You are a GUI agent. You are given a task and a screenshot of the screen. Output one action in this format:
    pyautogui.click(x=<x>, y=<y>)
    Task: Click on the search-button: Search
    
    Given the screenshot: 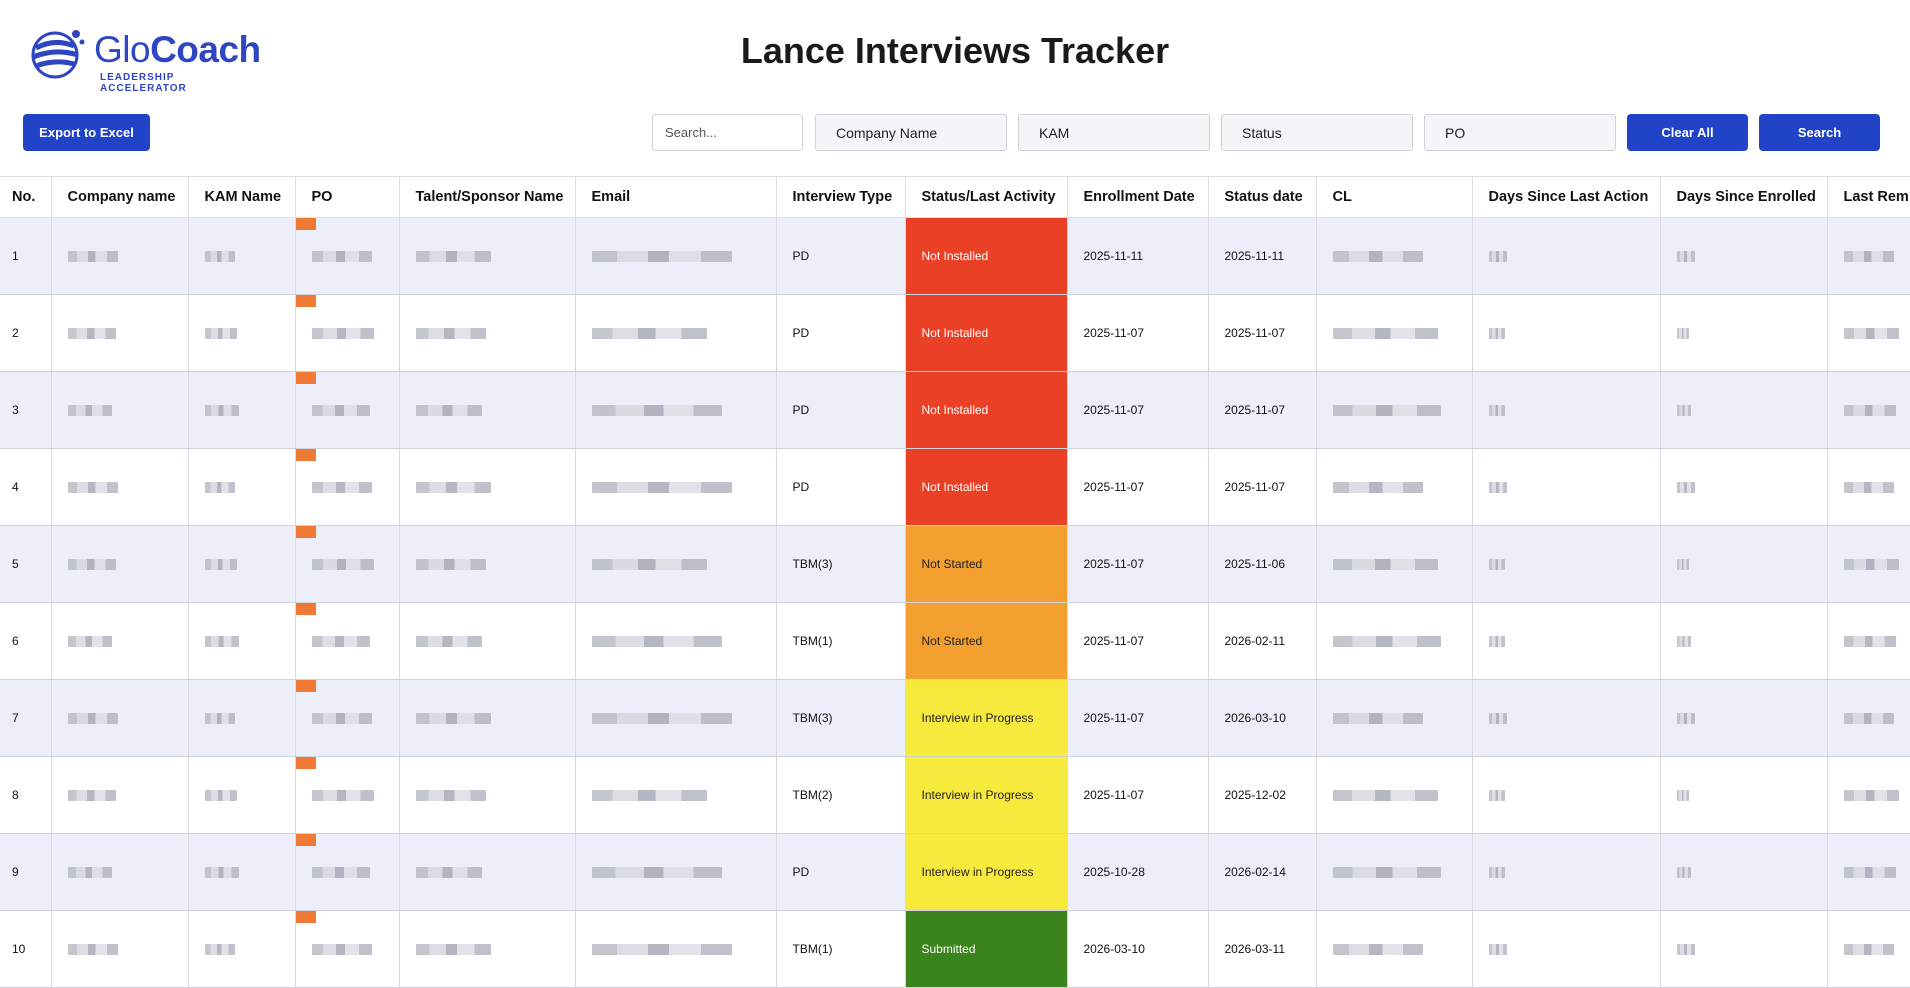 What is the action you would take?
    pyautogui.click(x=1819, y=132)
    